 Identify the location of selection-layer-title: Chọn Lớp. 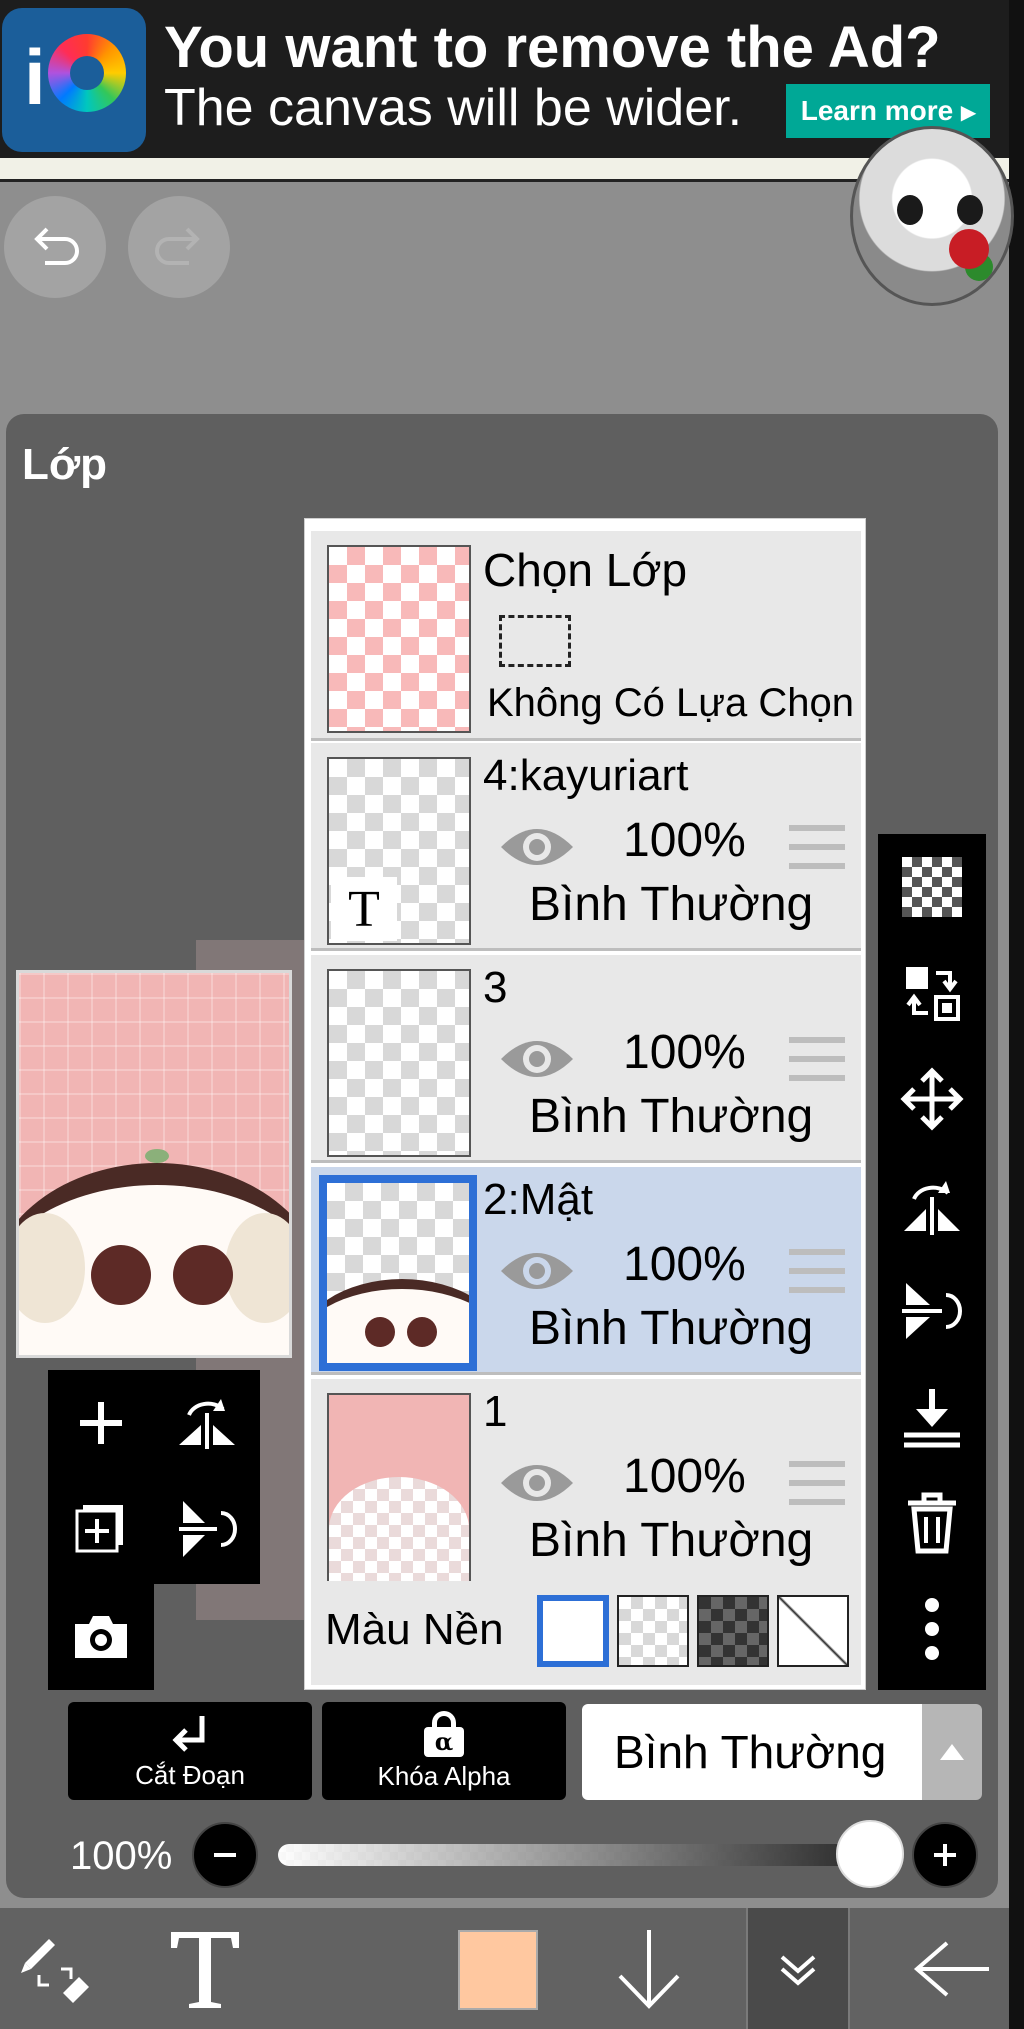
(585, 570).